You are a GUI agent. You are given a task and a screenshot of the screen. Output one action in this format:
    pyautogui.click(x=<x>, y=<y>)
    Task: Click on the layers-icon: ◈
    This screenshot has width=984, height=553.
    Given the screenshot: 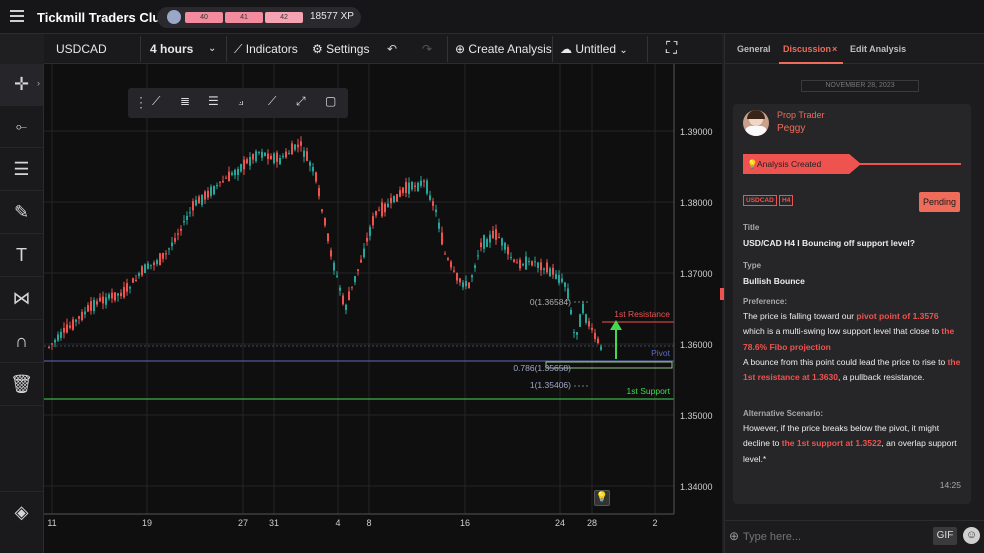 What is the action you would take?
    pyautogui.click(x=21, y=512)
    